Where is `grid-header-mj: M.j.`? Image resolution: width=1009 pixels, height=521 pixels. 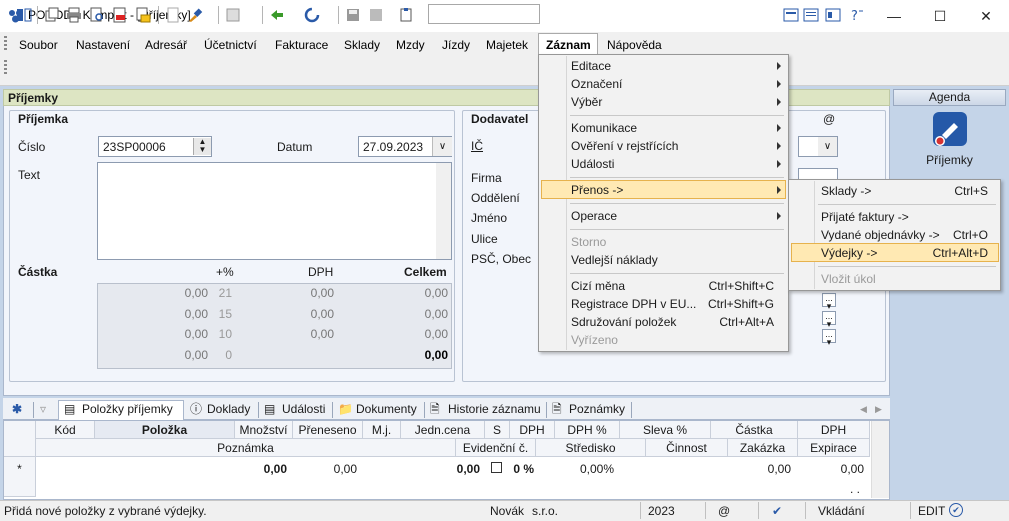 grid-header-mj: M.j. is located at coordinates (382, 430).